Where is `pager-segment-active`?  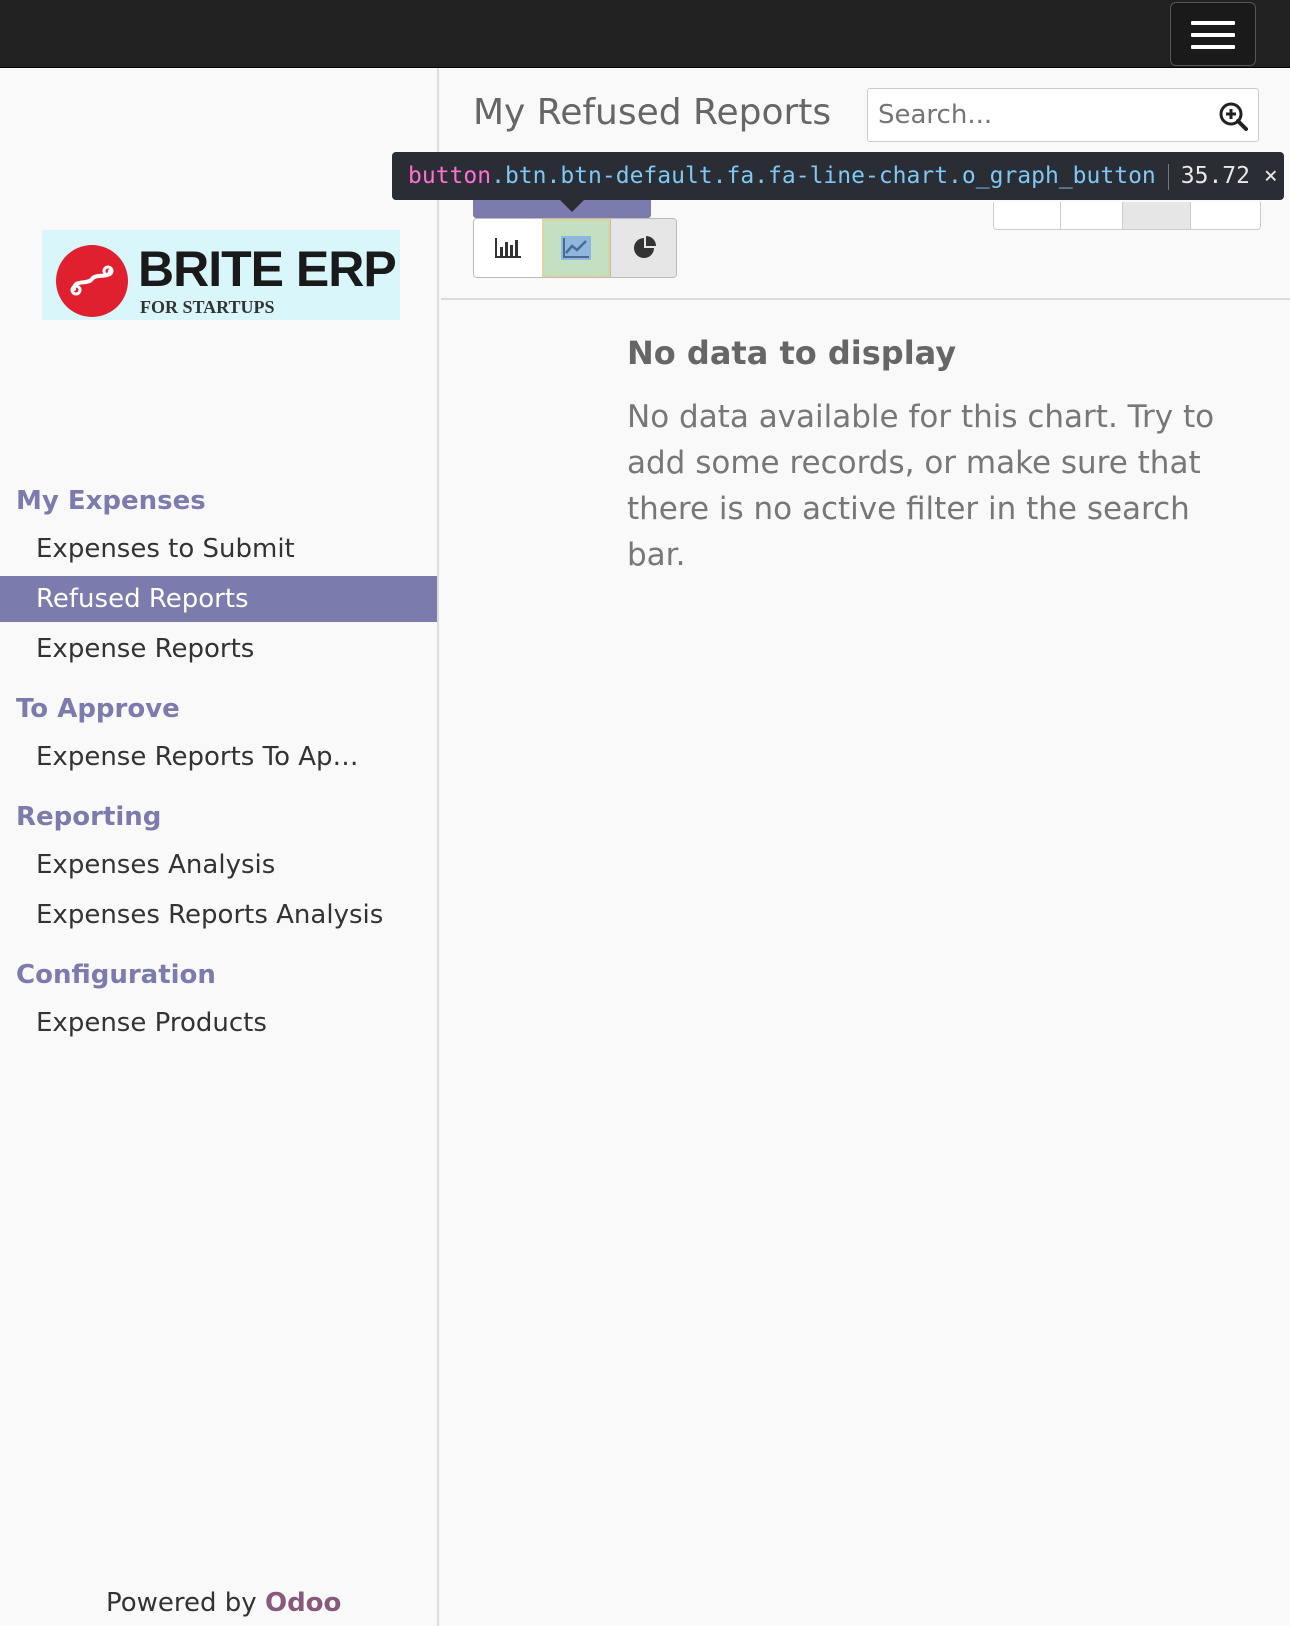
pager-segment-active is located at coordinates (1156, 215).